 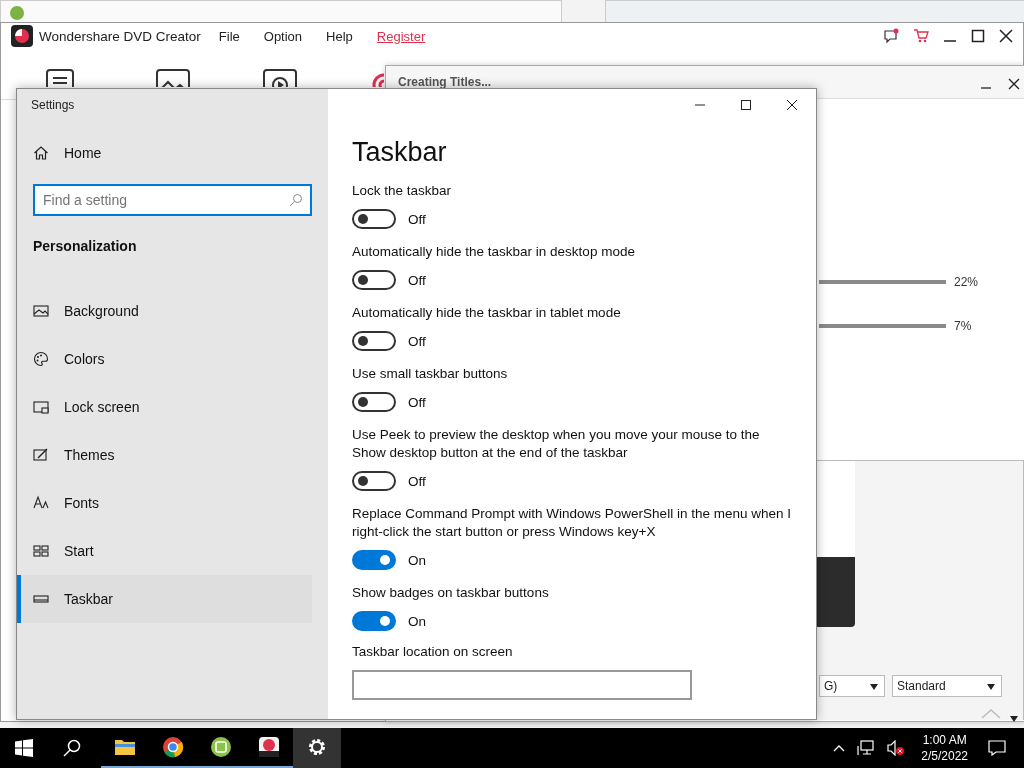 What do you see at coordinates (944, 756) in the screenshot?
I see `clock-date: 2/5/2022` at bounding box center [944, 756].